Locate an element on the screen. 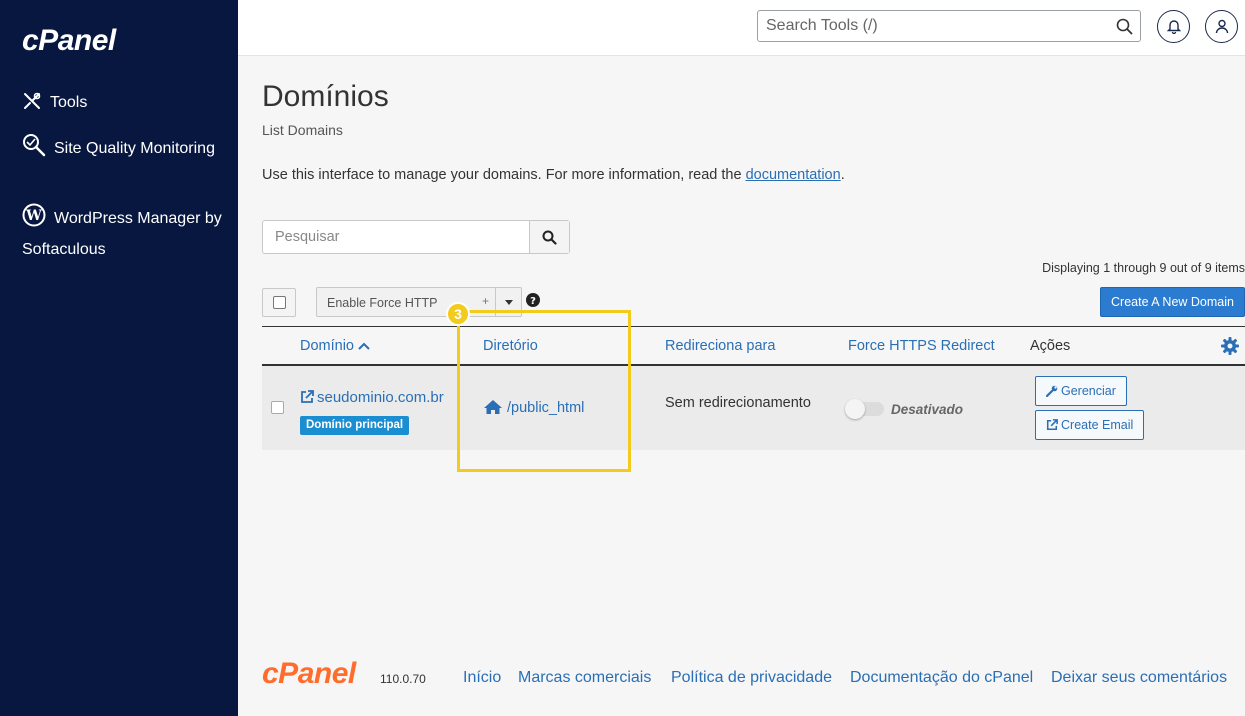 The height and width of the screenshot is (716, 1245). column-force-https: Force HTTPS Redirect is located at coordinates (921, 346).